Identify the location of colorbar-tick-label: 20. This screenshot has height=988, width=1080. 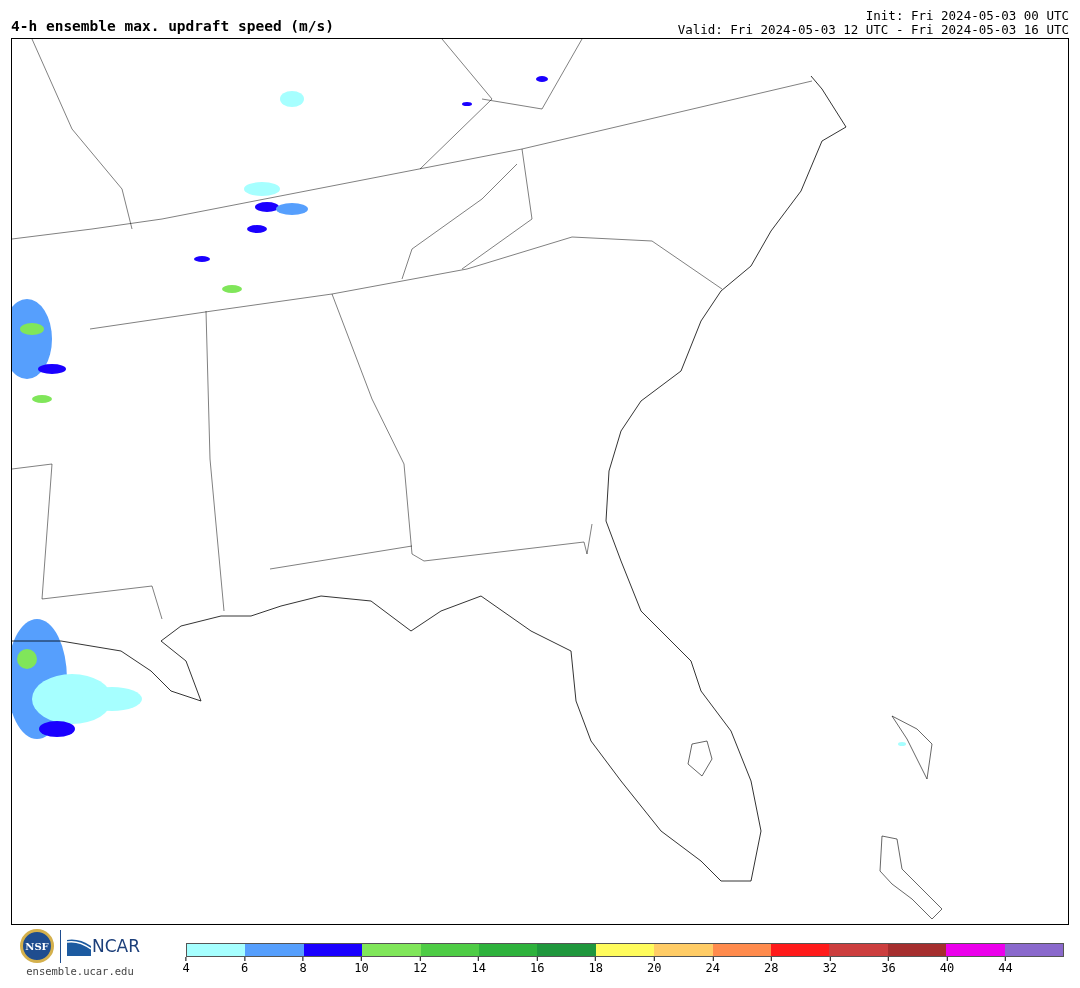
(654, 968).